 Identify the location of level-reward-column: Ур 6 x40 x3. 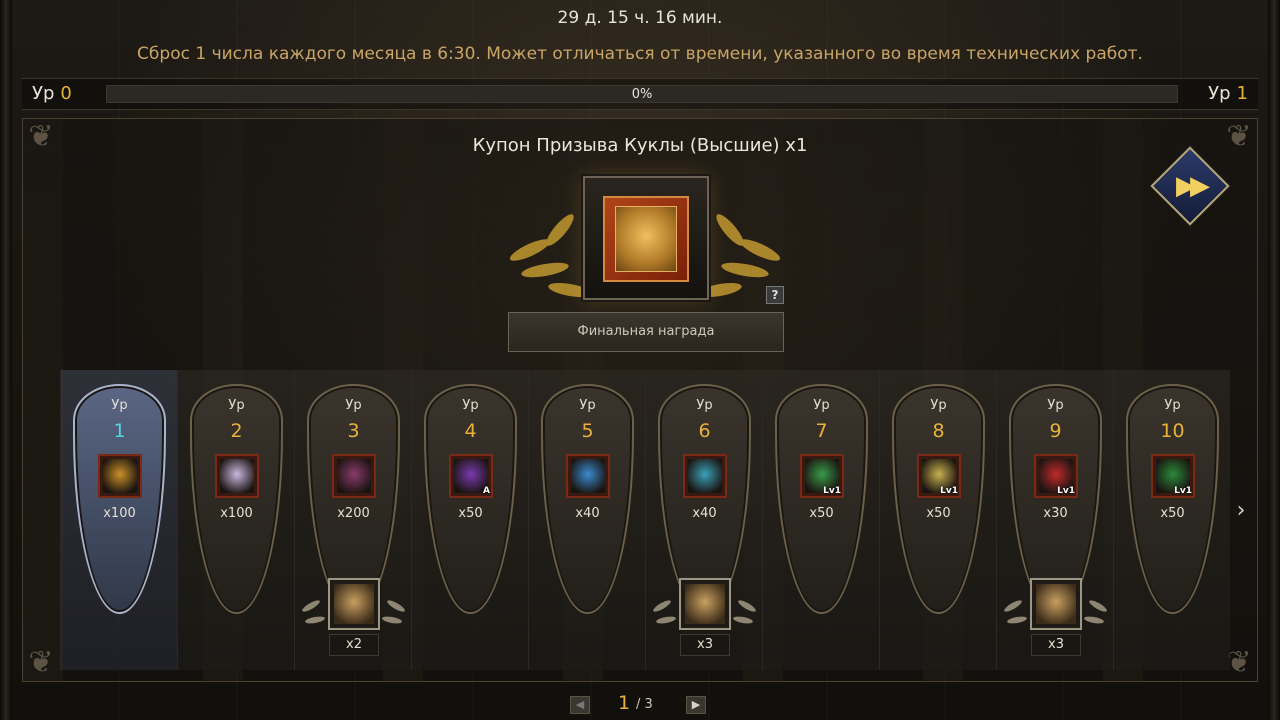
(703, 520).